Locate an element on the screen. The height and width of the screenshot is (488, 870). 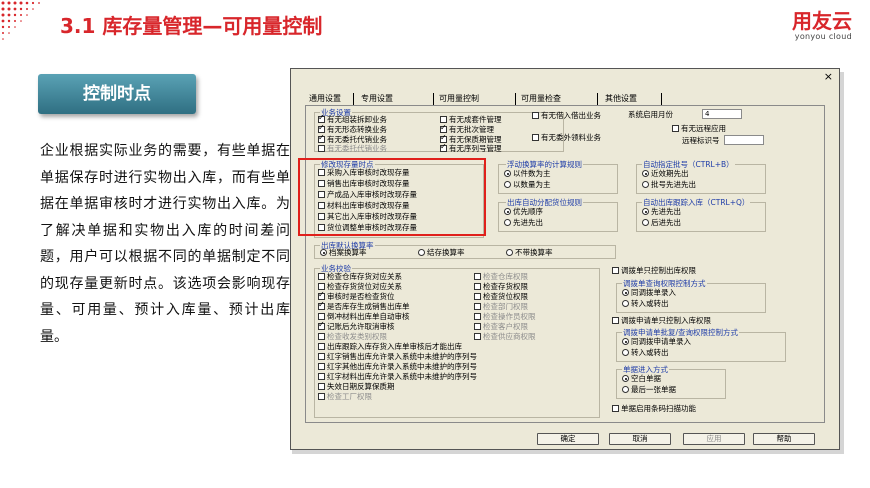
tab-other: 其他设置 is located at coordinates (621, 98).